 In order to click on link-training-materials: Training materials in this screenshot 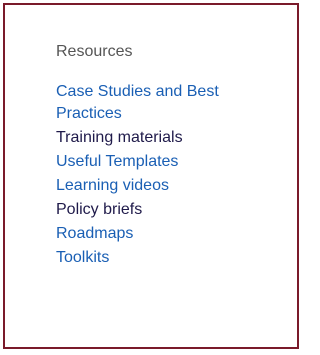, I will do `click(171, 138)`.